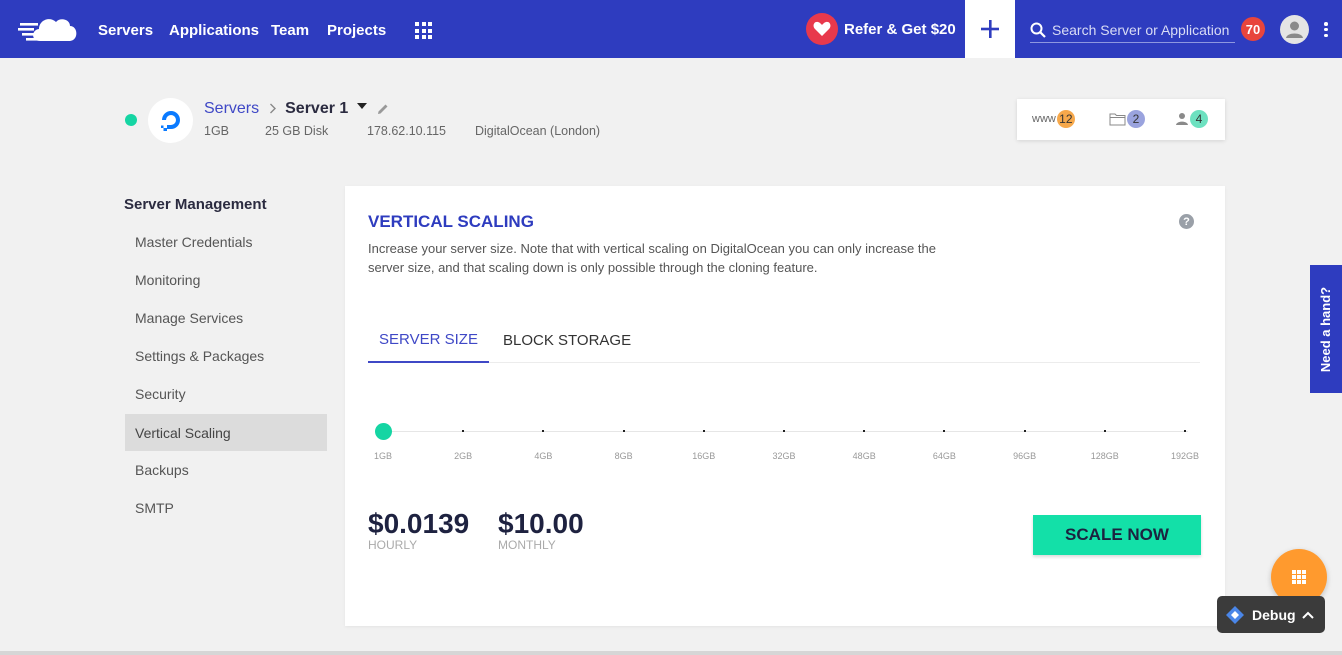 The image size is (1342, 655). Describe the element at coordinates (1307, 615) in the screenshot. I see `chevron-up-icon` at that location.